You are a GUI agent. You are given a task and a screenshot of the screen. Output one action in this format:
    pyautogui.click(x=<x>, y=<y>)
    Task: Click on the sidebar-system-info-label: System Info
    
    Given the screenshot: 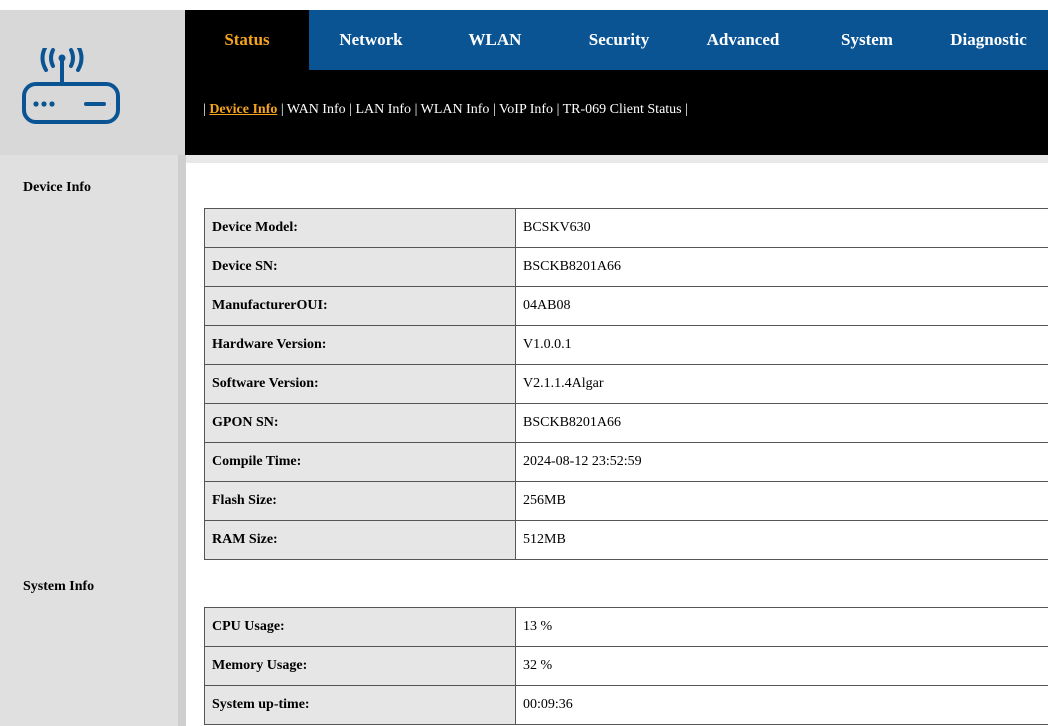 What is the action you would take?
    pyautogui.click(x=59, y=586)
    